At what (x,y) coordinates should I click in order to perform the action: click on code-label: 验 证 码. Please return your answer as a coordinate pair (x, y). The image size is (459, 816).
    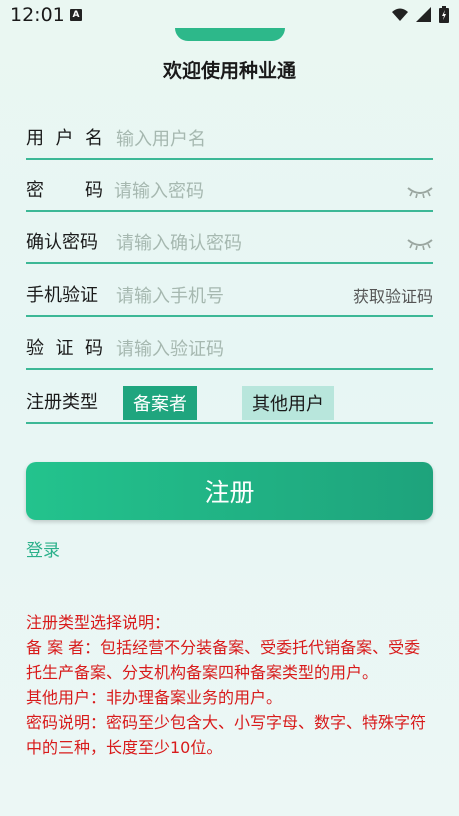
    Looking at the image, I should click on (64, 347).